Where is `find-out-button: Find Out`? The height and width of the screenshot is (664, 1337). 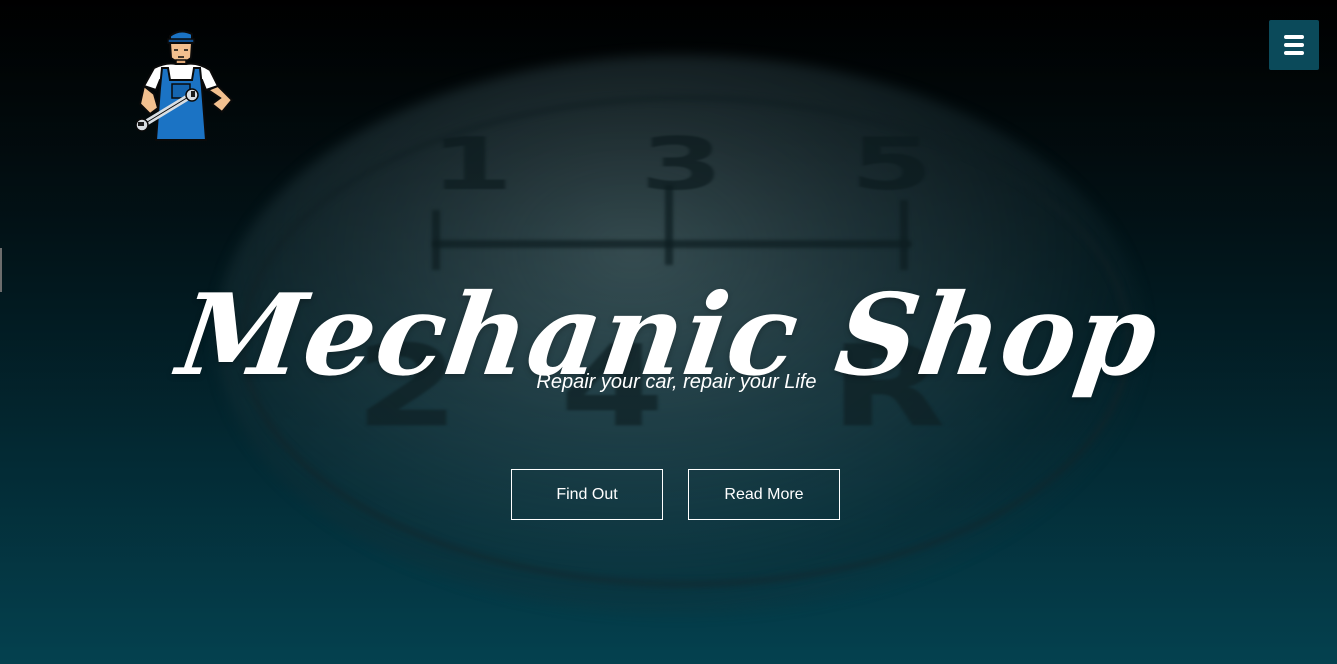
find-out-button: Find Out is located at coordinates (587, 494).